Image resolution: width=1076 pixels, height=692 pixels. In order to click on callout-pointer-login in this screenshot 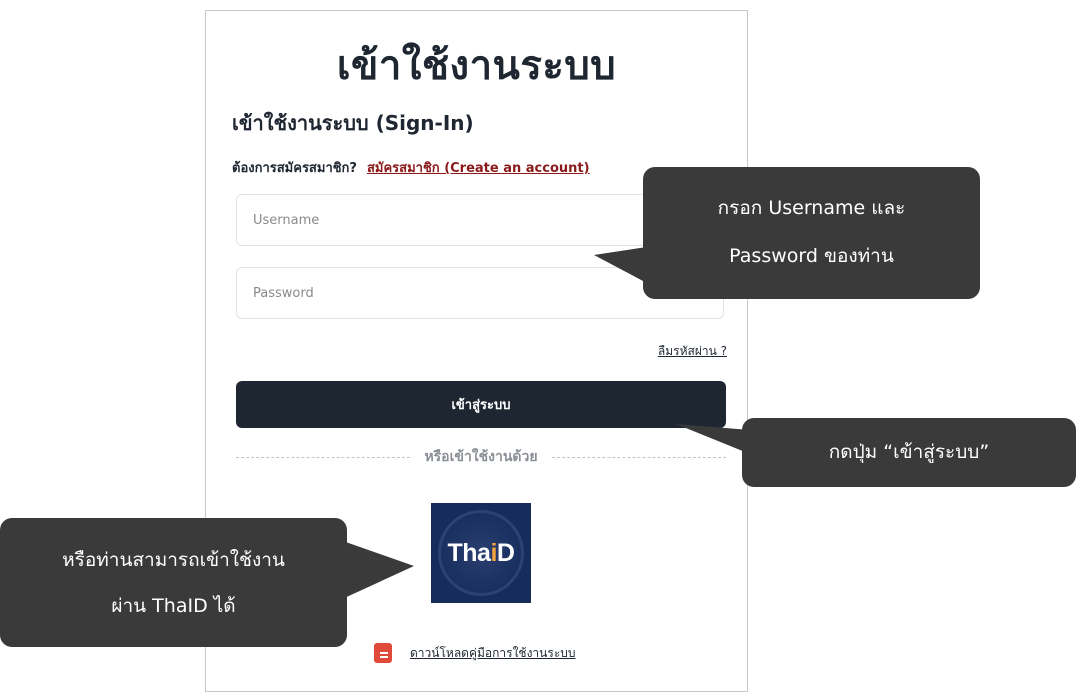, I will do `click(713, 439)`.